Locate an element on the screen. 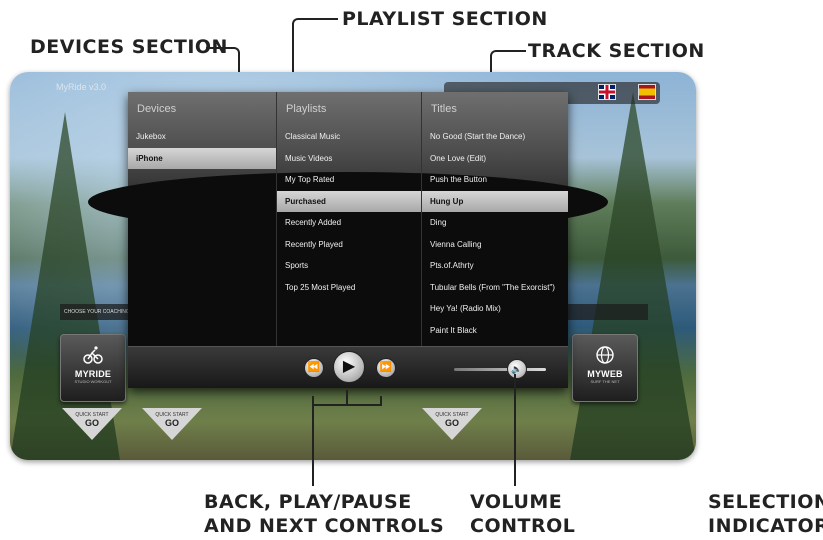 The width and height of the screenshot is (823, 540). next-button: ⏩ is located at coordinates (386, 368).